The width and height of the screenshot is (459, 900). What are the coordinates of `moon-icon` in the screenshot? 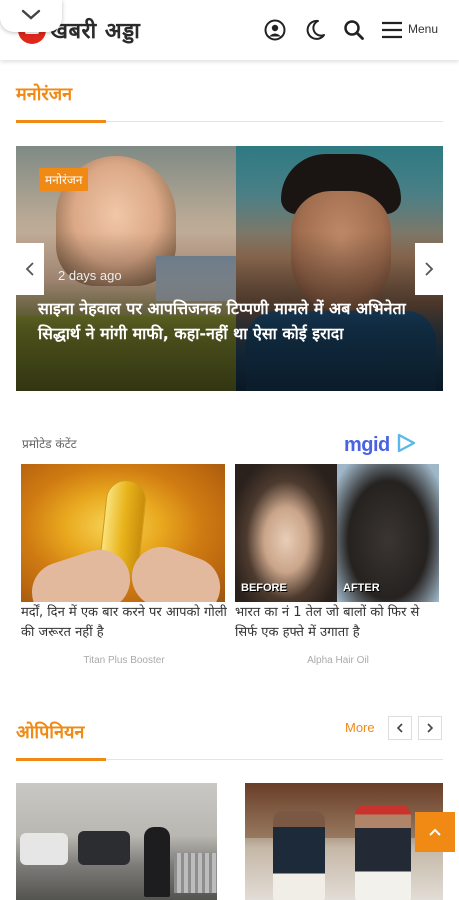 It's located at (315, 30).